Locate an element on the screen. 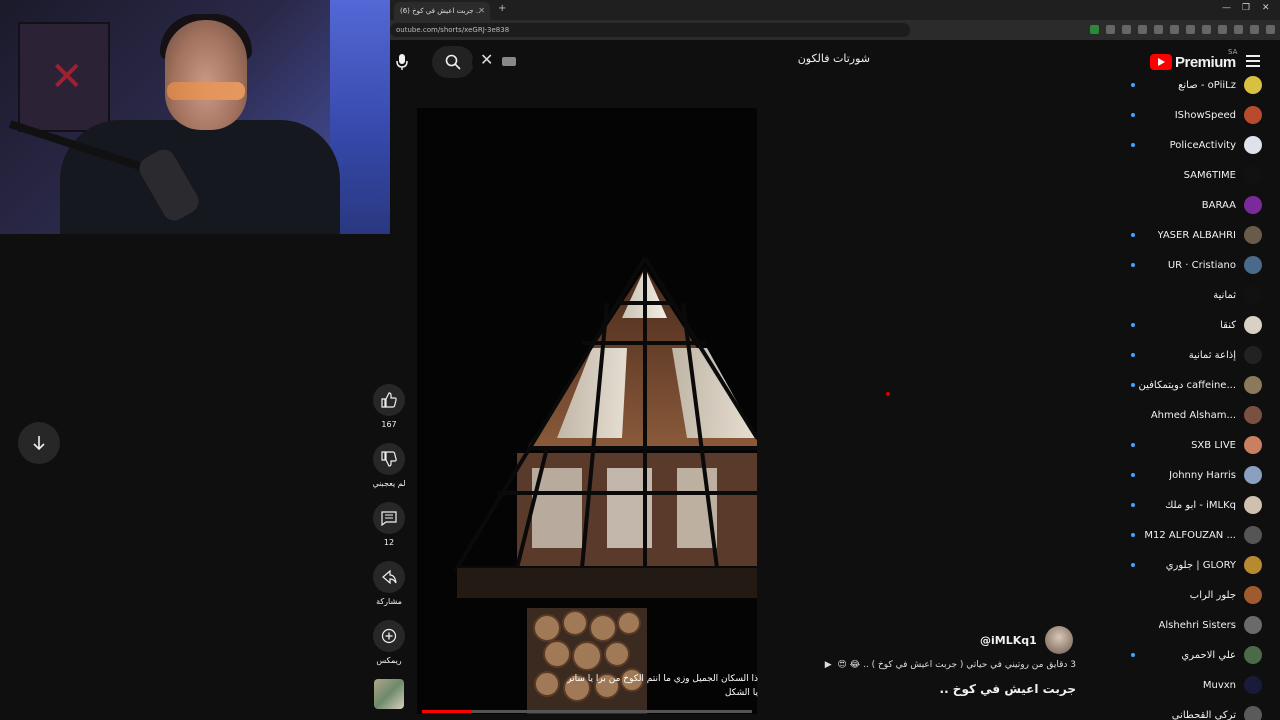  channel-handle: @iMLKq1 is located at coordinates (1008, 640).